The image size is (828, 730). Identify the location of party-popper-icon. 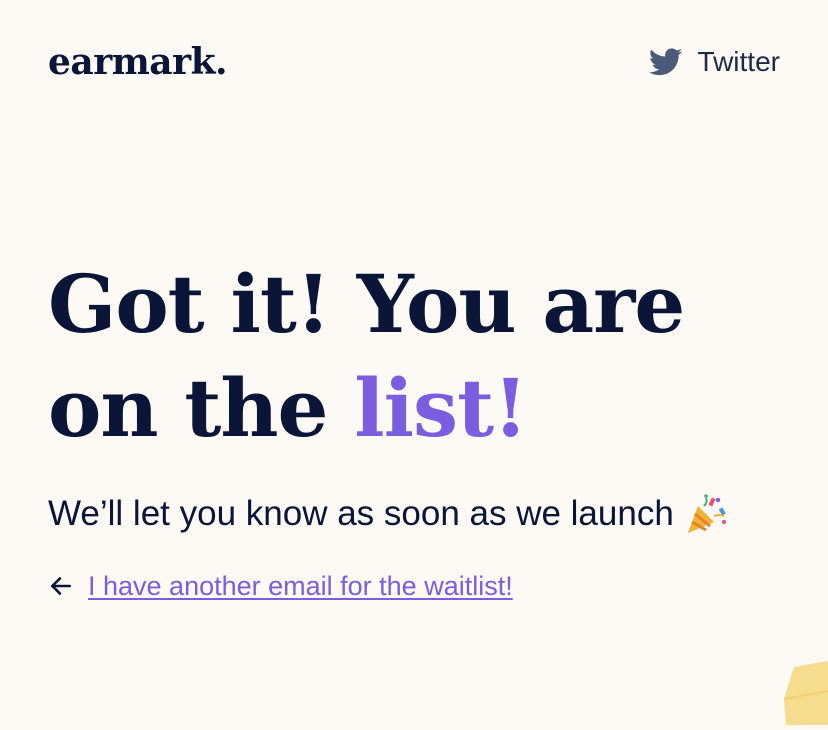
(706, 514).